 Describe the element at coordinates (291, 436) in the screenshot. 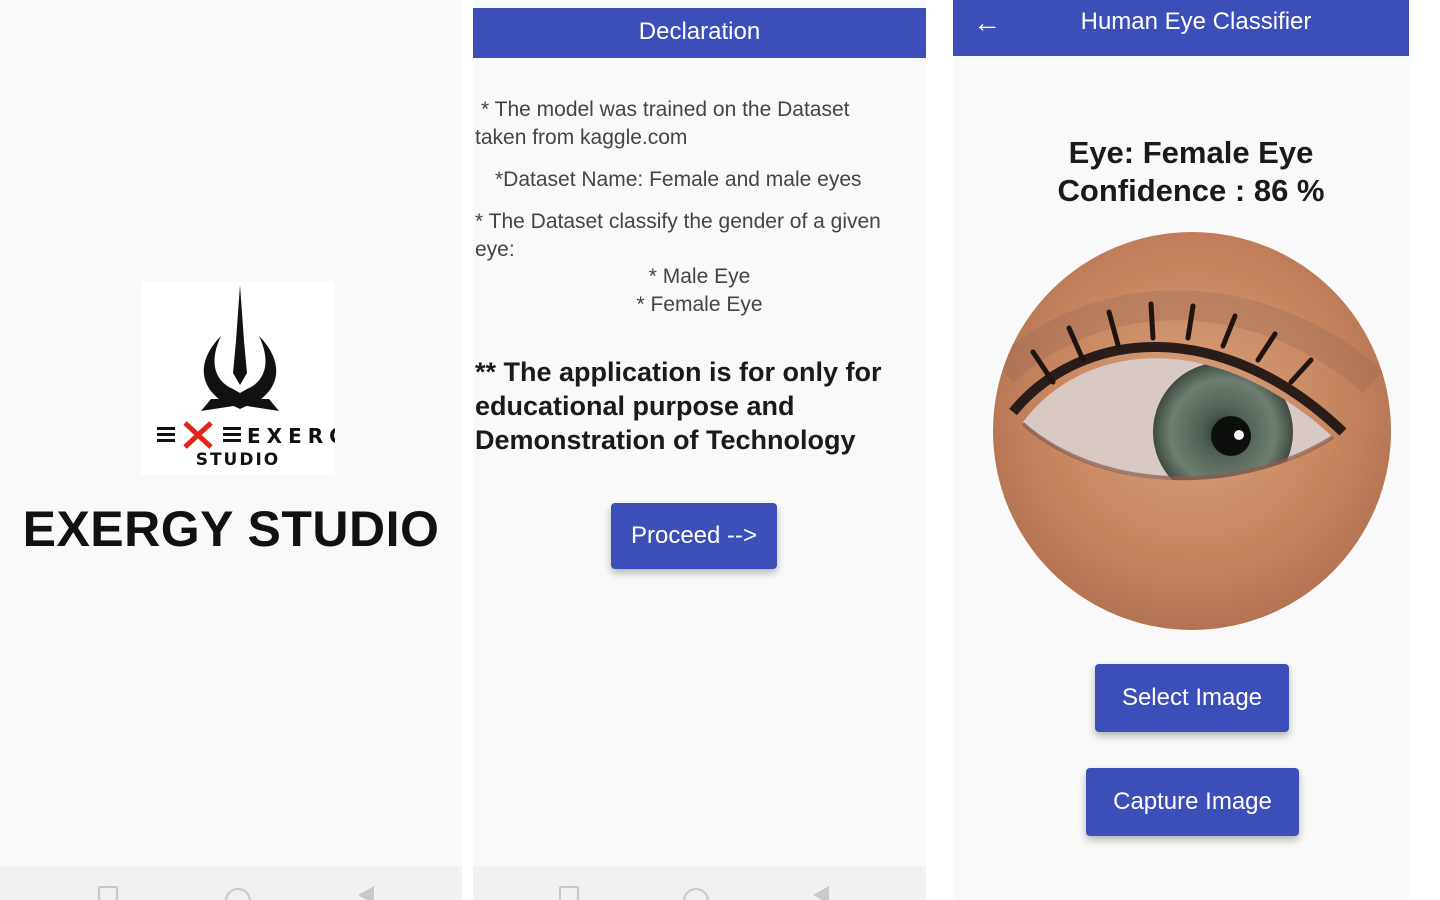

I see `svg-text: EXERGY` at that location.